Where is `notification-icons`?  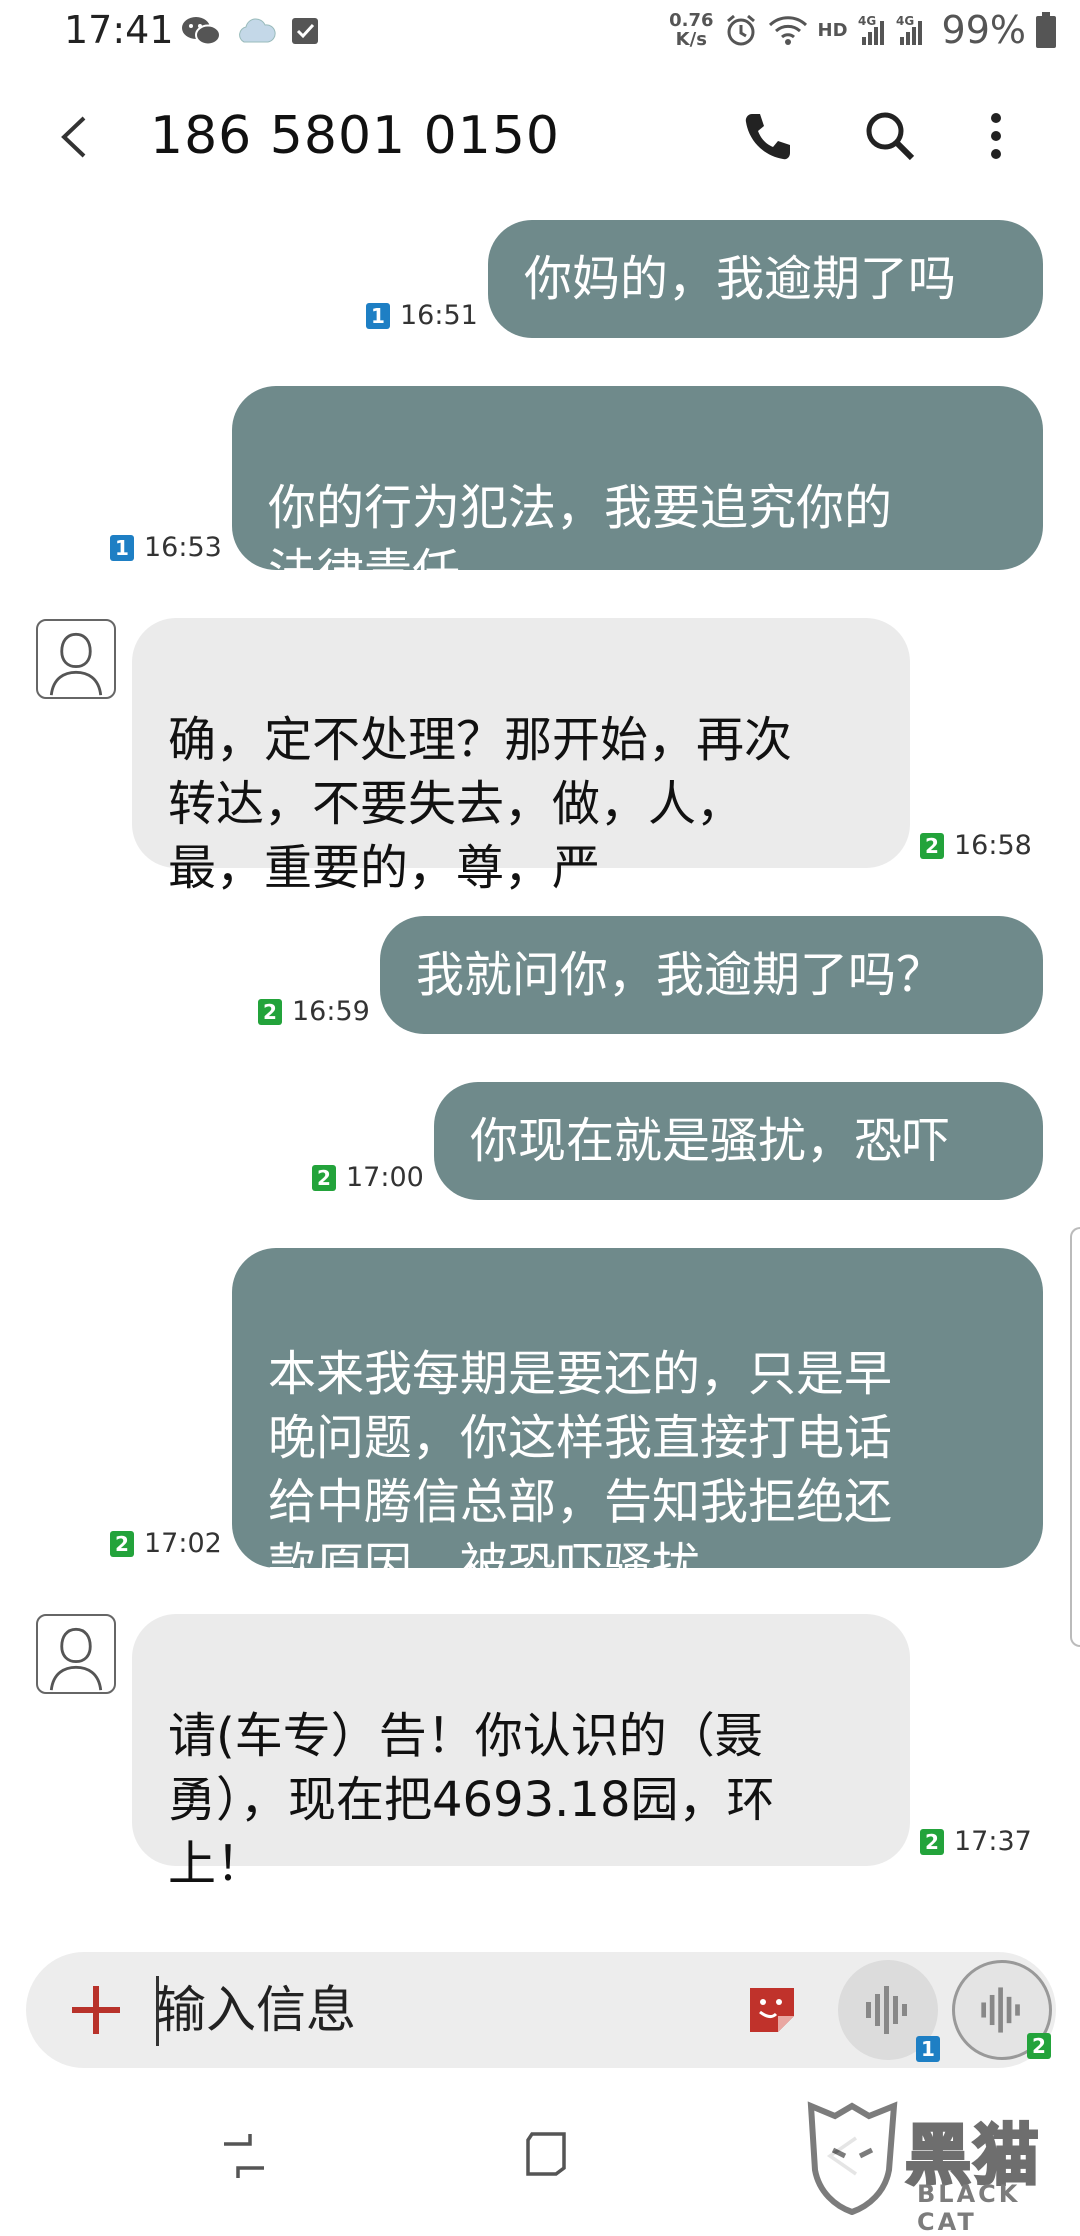 notification-icons is located at coordinates (250, 31).